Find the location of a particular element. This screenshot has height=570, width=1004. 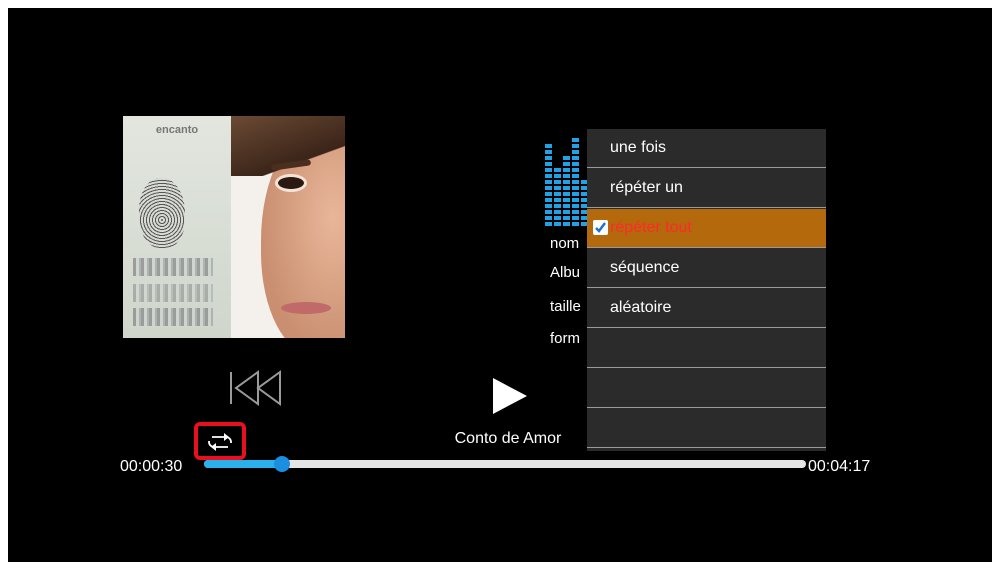

menu-item-label: aléatoire is located at coordinates (641, 307).